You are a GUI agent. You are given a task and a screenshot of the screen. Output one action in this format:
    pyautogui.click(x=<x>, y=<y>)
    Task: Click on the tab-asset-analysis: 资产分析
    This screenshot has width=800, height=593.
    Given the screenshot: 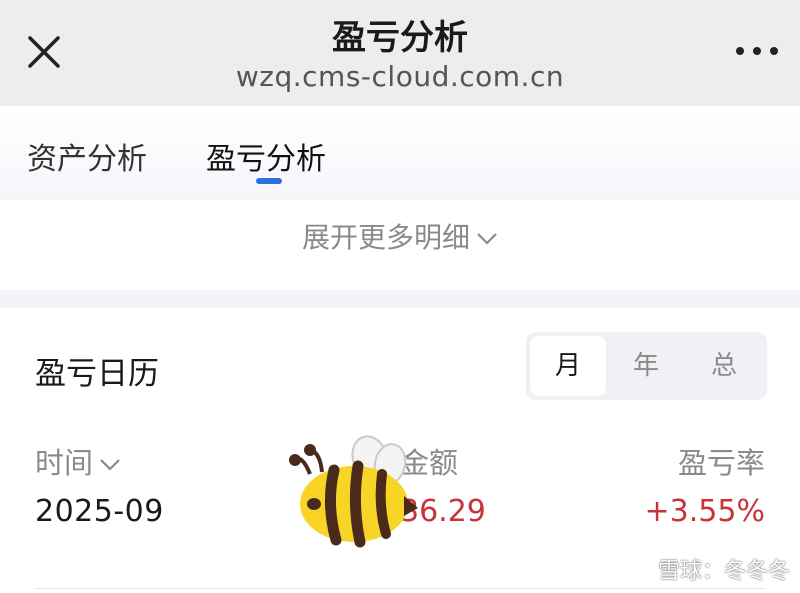 What is the action you would take?
    pyautogui.click(x=87, y=156)
    